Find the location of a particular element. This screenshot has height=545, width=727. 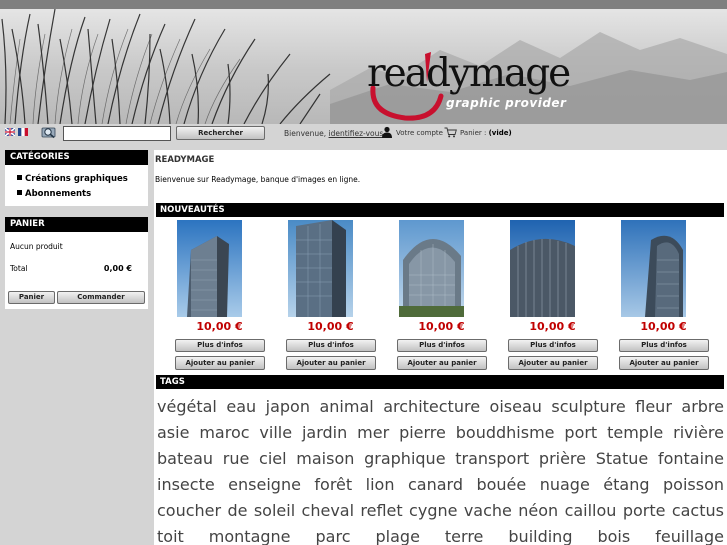

tag-link: soleil is located at coordinates (274, 510).